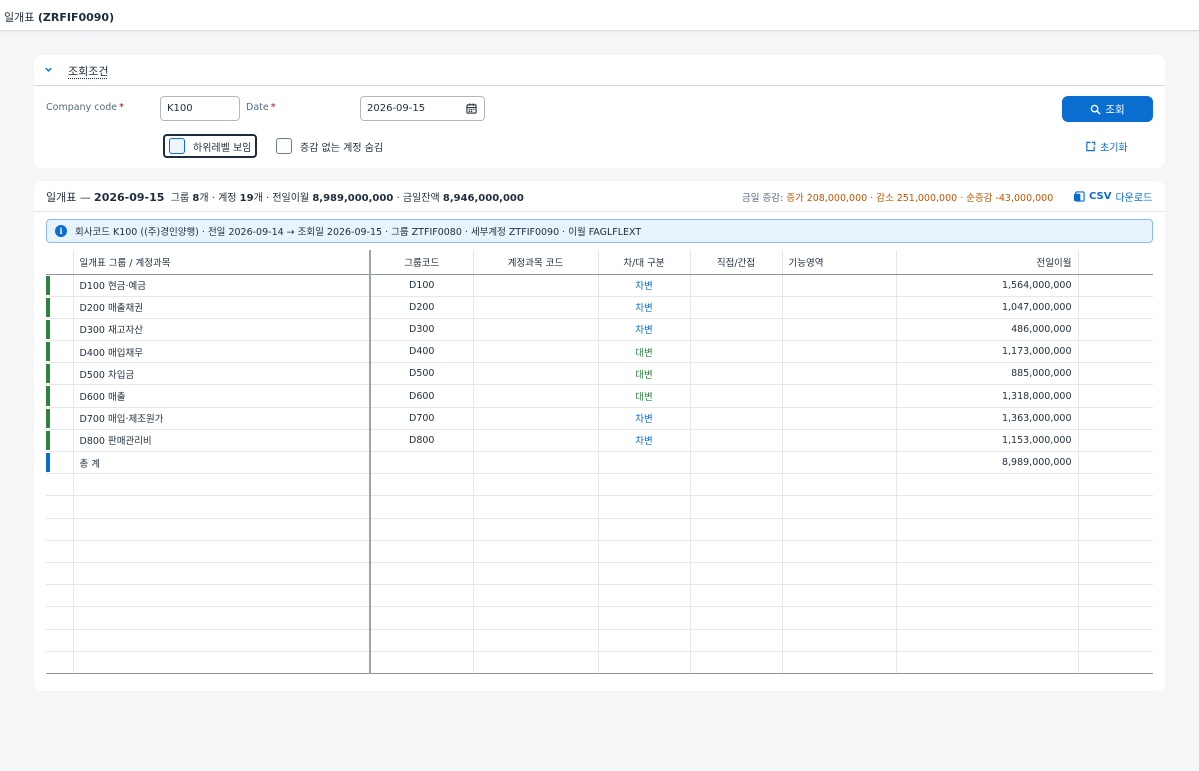 This screenshot has width=1199, height=771. I want to click on table-row: D300 재고자산 D300 차변 486,000,000, so click(599, 330).